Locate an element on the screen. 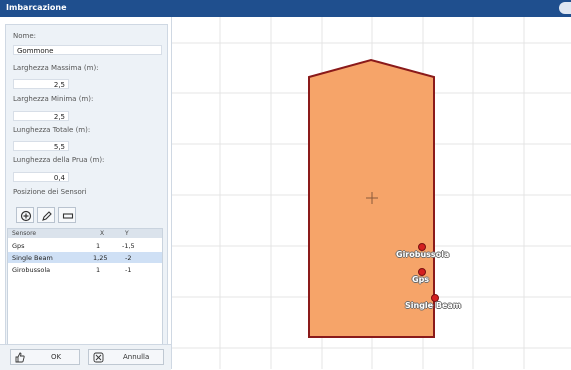 This screenshot has height=370, width=571. sensor-name: Girobussola is located at coordinates (31, 270).